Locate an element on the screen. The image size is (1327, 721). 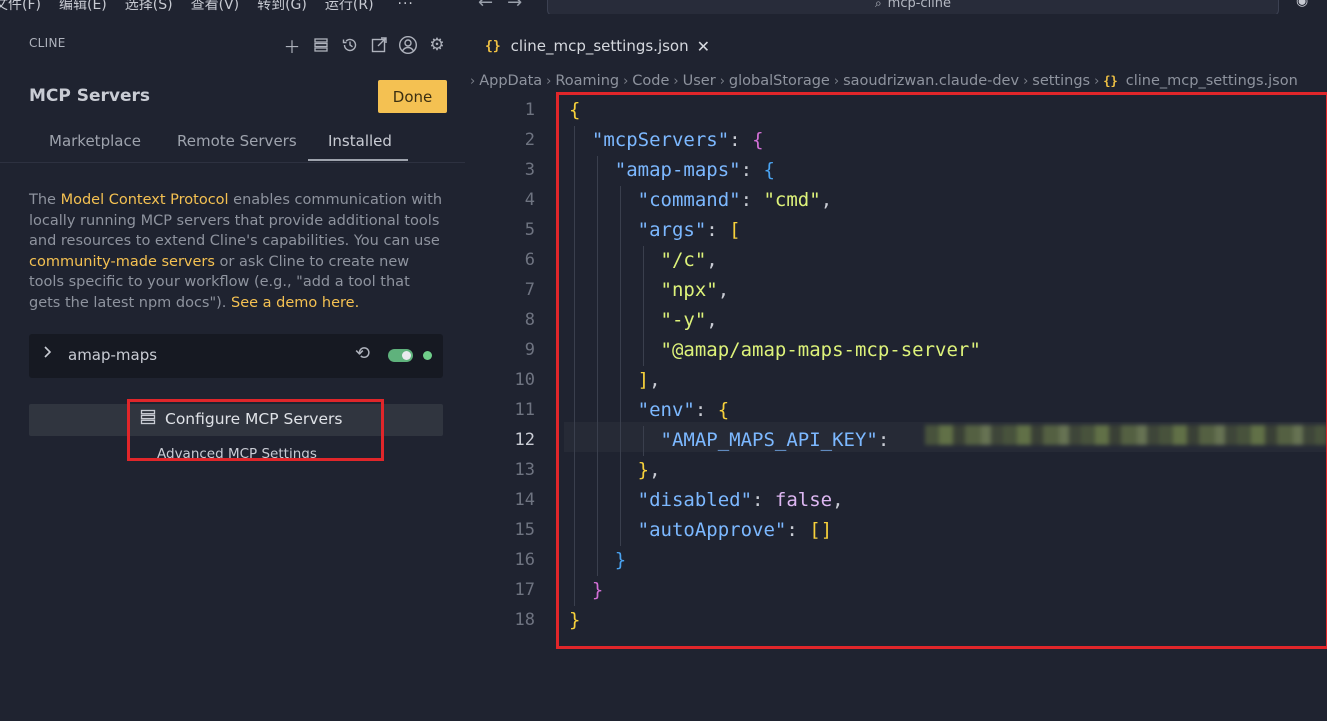
forward-arrow-icon: → is located at coordinates (514, 6).